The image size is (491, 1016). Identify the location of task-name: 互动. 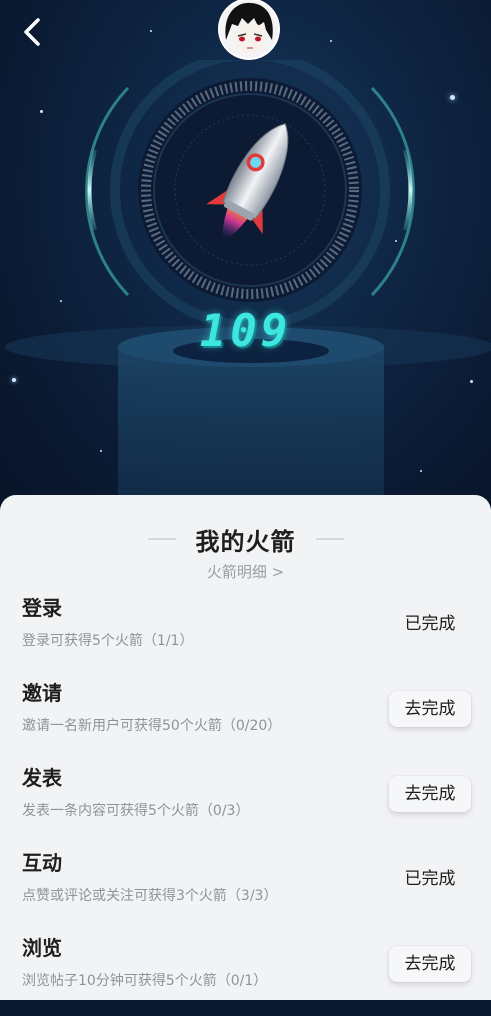
(42, 863).